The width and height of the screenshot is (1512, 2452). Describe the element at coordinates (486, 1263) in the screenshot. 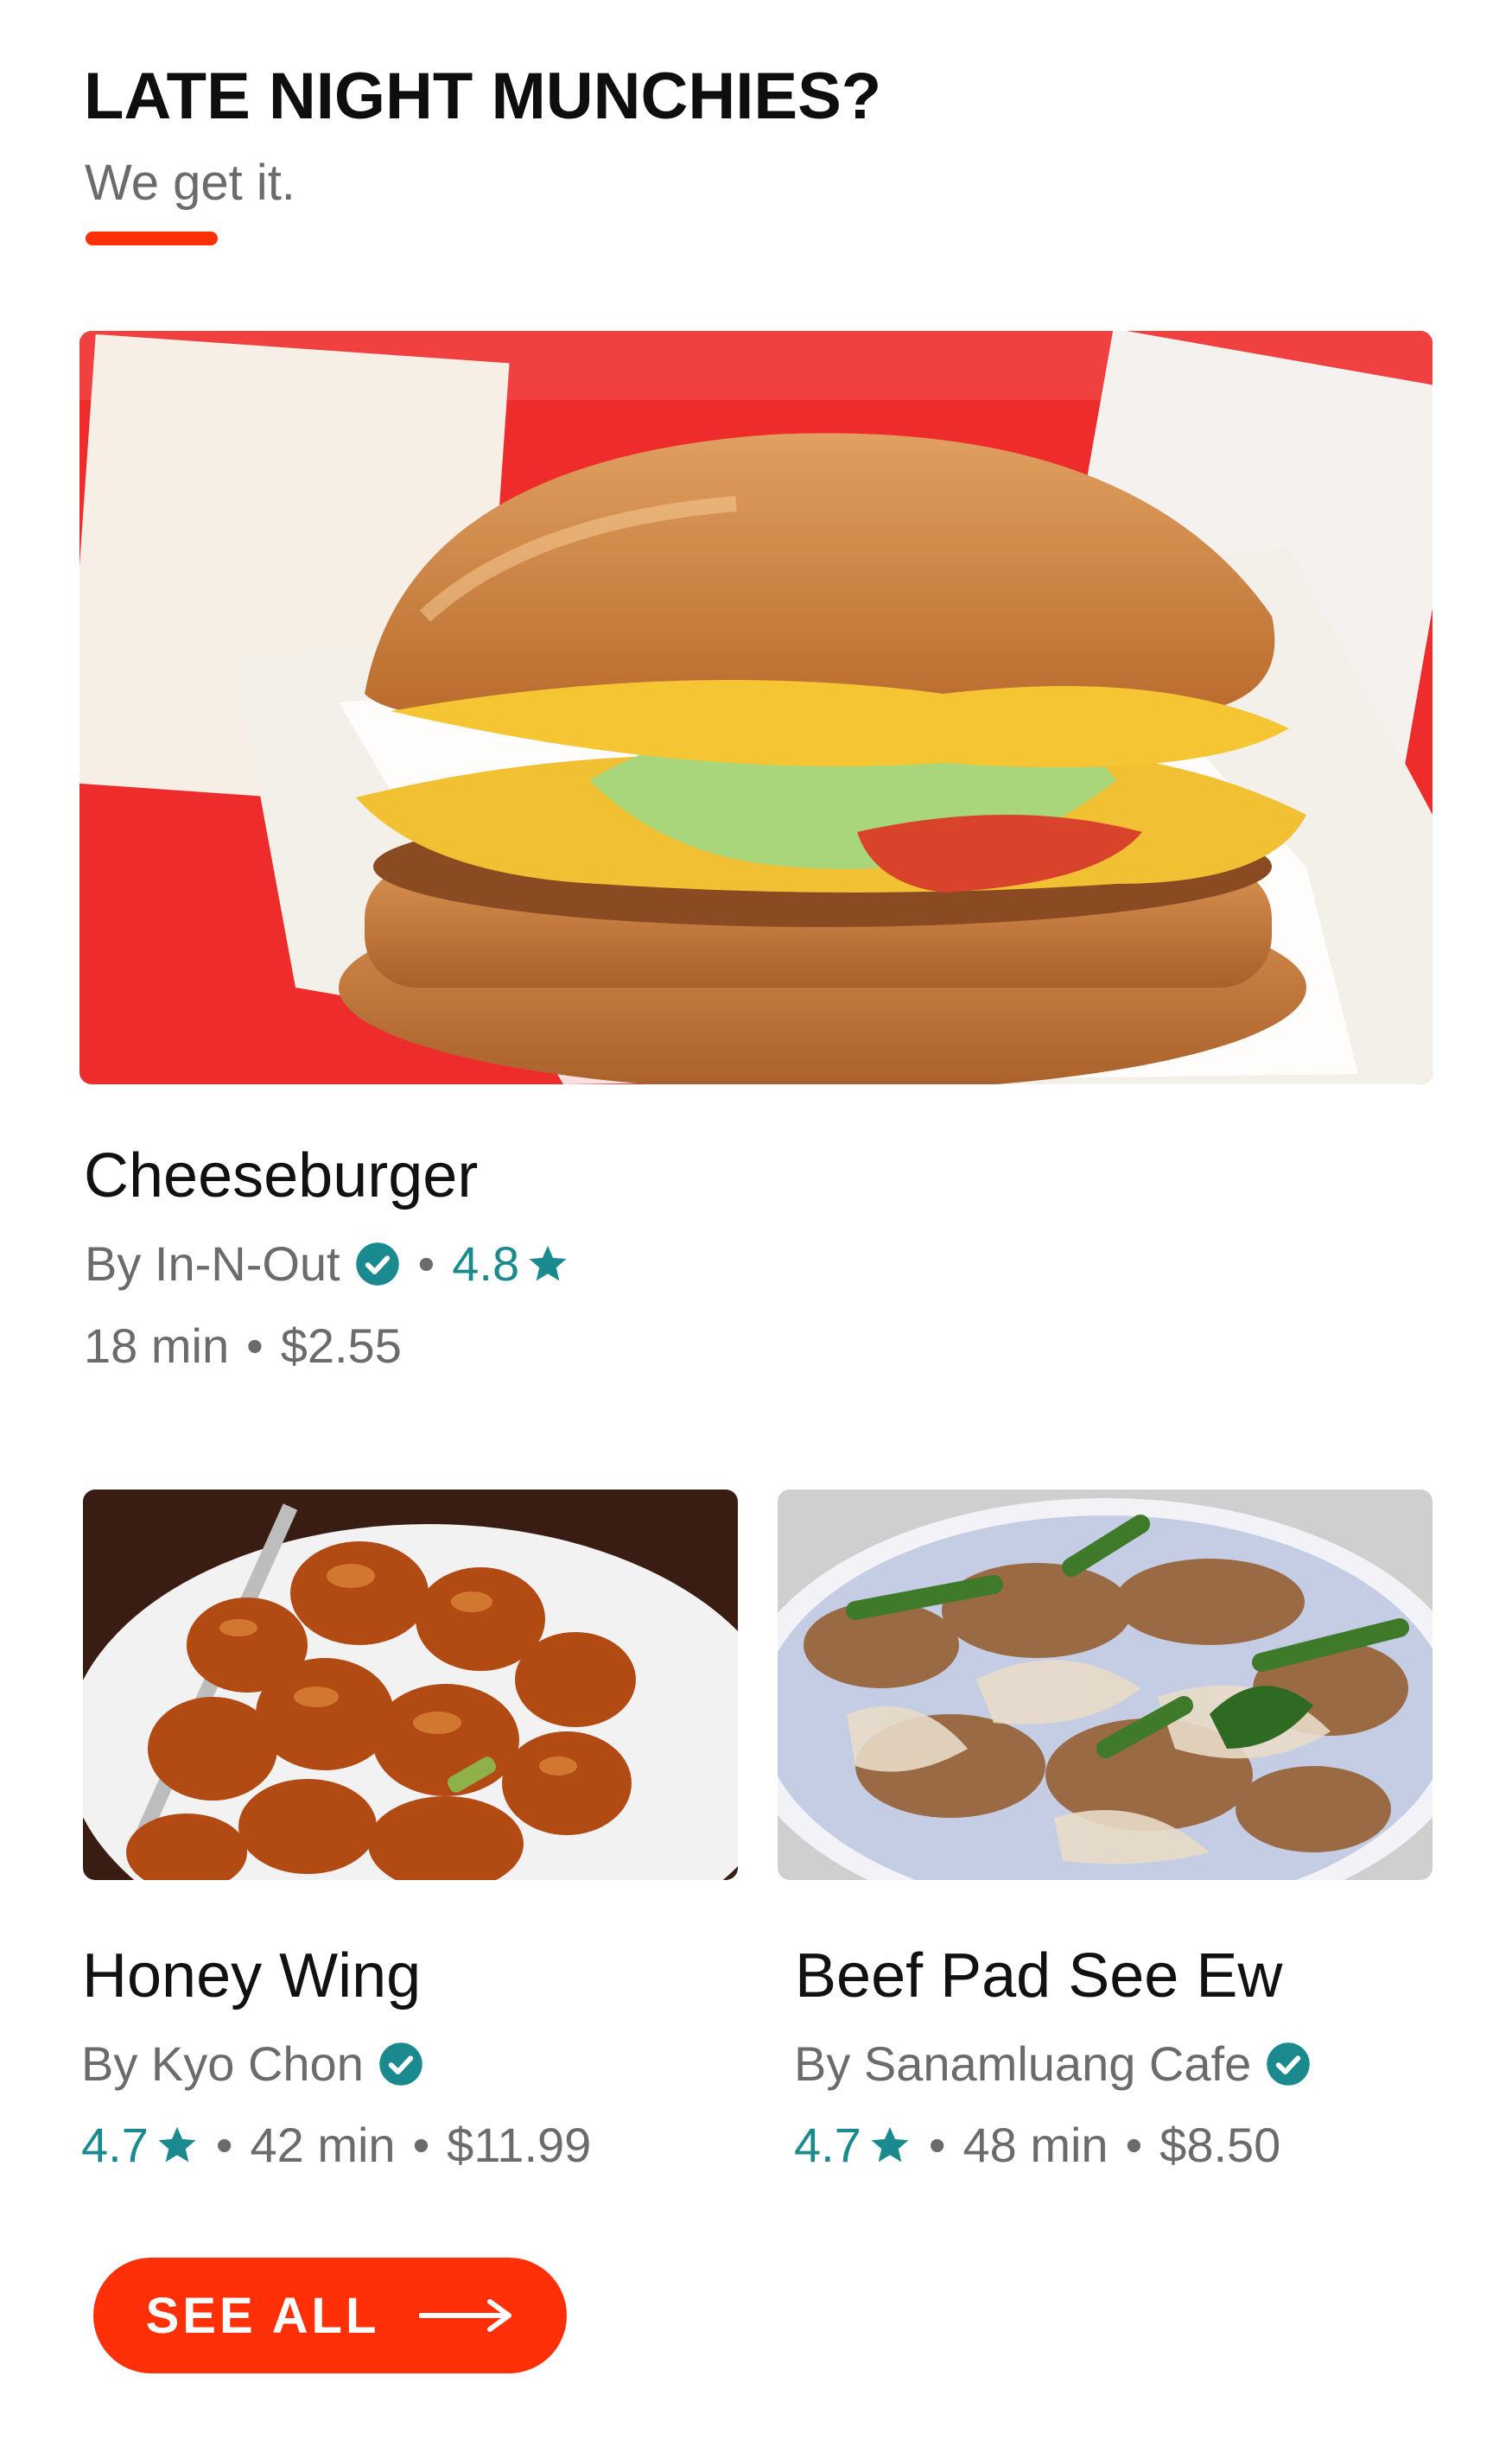

I see `featured-rating: 4.8` at that location.